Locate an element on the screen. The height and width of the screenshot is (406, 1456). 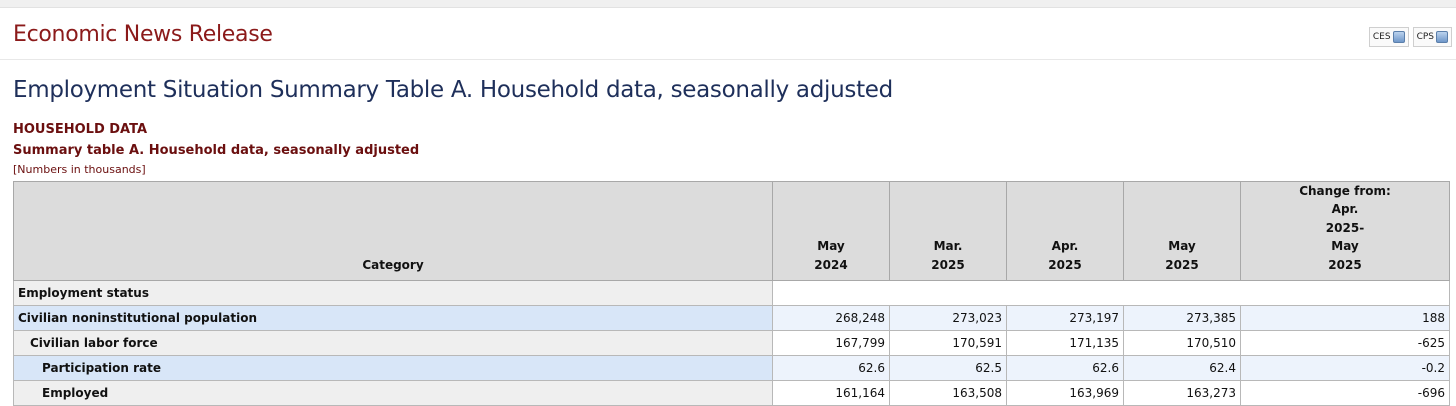
browser-top-strip is located at coordinates (728, 4).